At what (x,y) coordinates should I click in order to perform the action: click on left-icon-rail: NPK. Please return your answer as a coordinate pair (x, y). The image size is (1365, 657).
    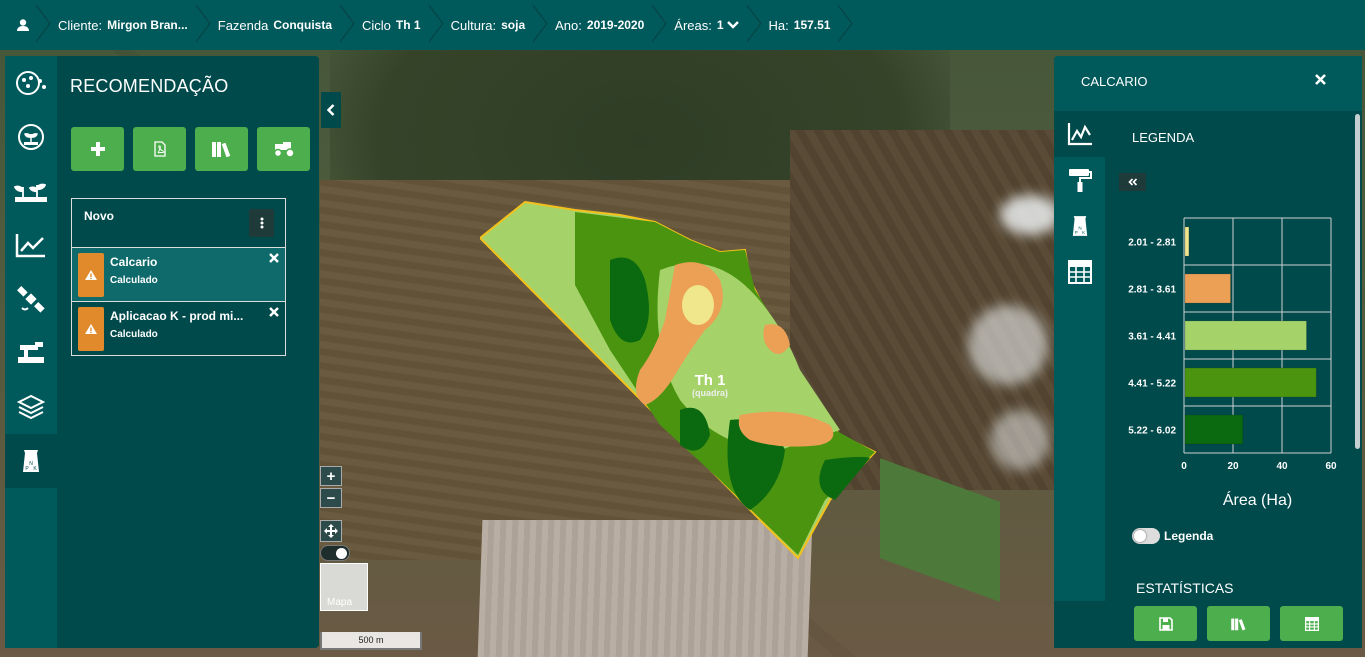
    Looking at the image, I should click on (31, 352).